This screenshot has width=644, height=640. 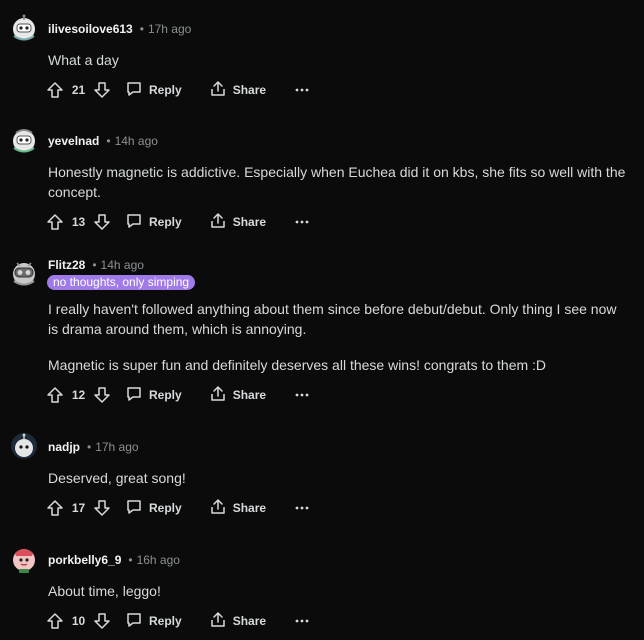 I want to click on vote-count: 10, so click(x=78, y=621).